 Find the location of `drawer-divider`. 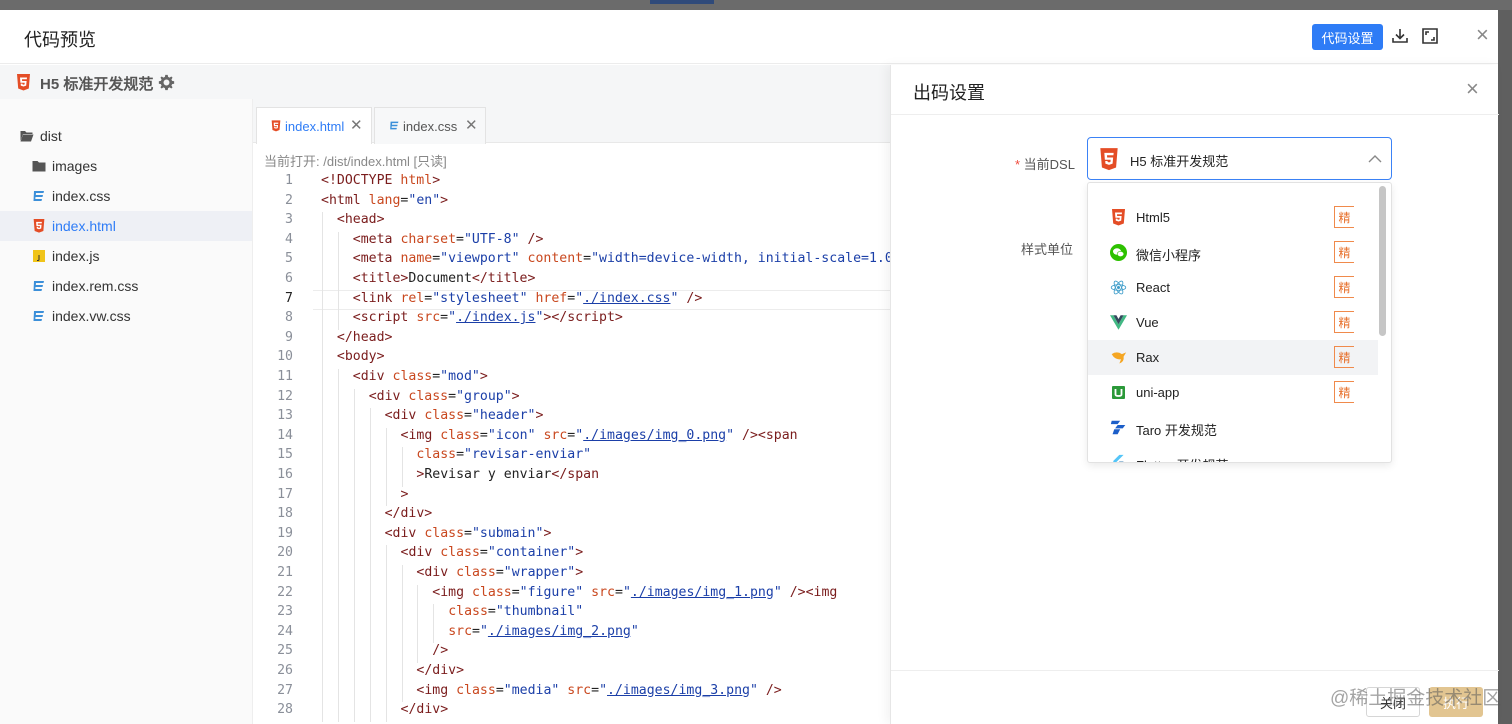

drawer-divider is located at coordinates (1195, 114).